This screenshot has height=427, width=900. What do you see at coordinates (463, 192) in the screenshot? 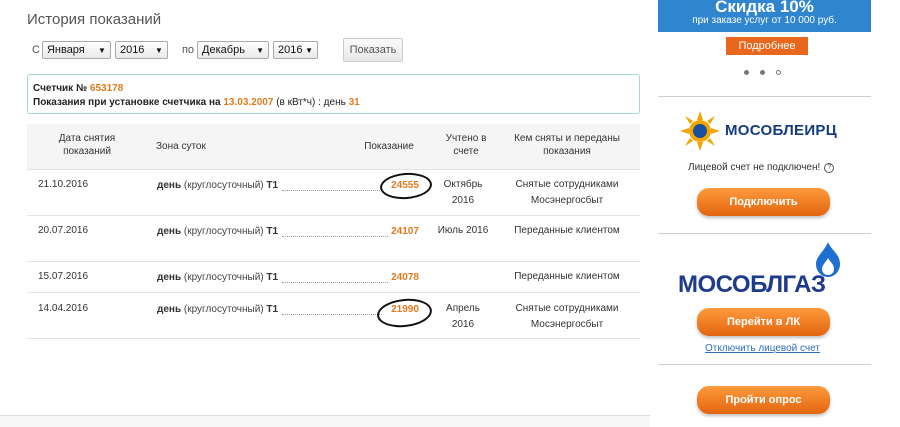
I see `row-accounted: Октябрь 2016` at bounding box center [463, 192].